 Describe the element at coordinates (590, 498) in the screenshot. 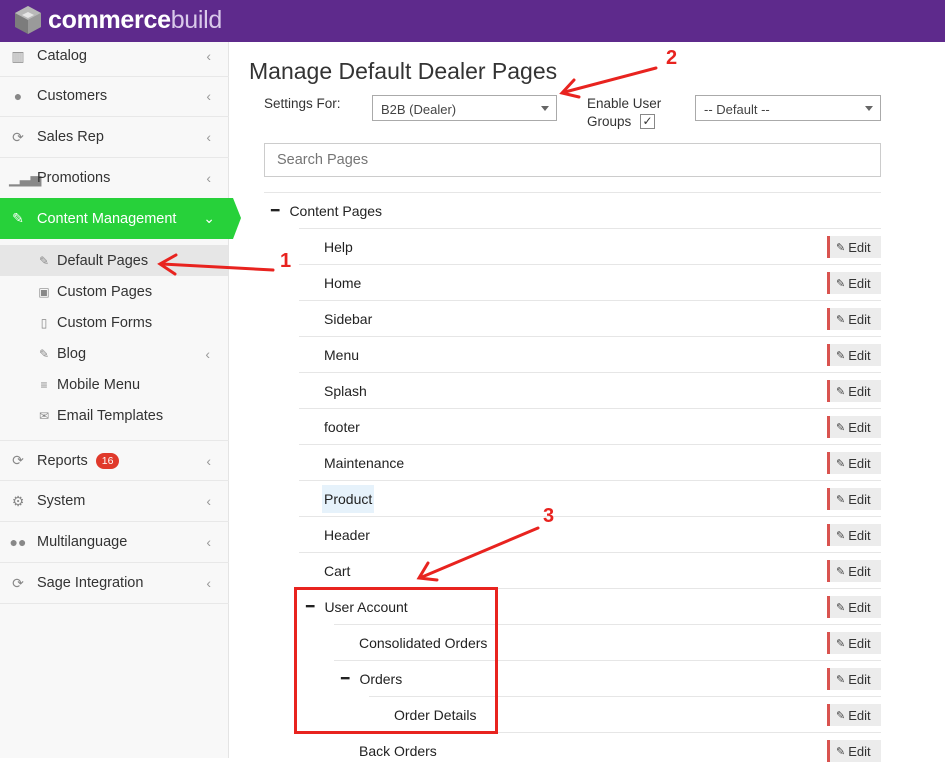

I see `tree-row-product: Product` at that location.